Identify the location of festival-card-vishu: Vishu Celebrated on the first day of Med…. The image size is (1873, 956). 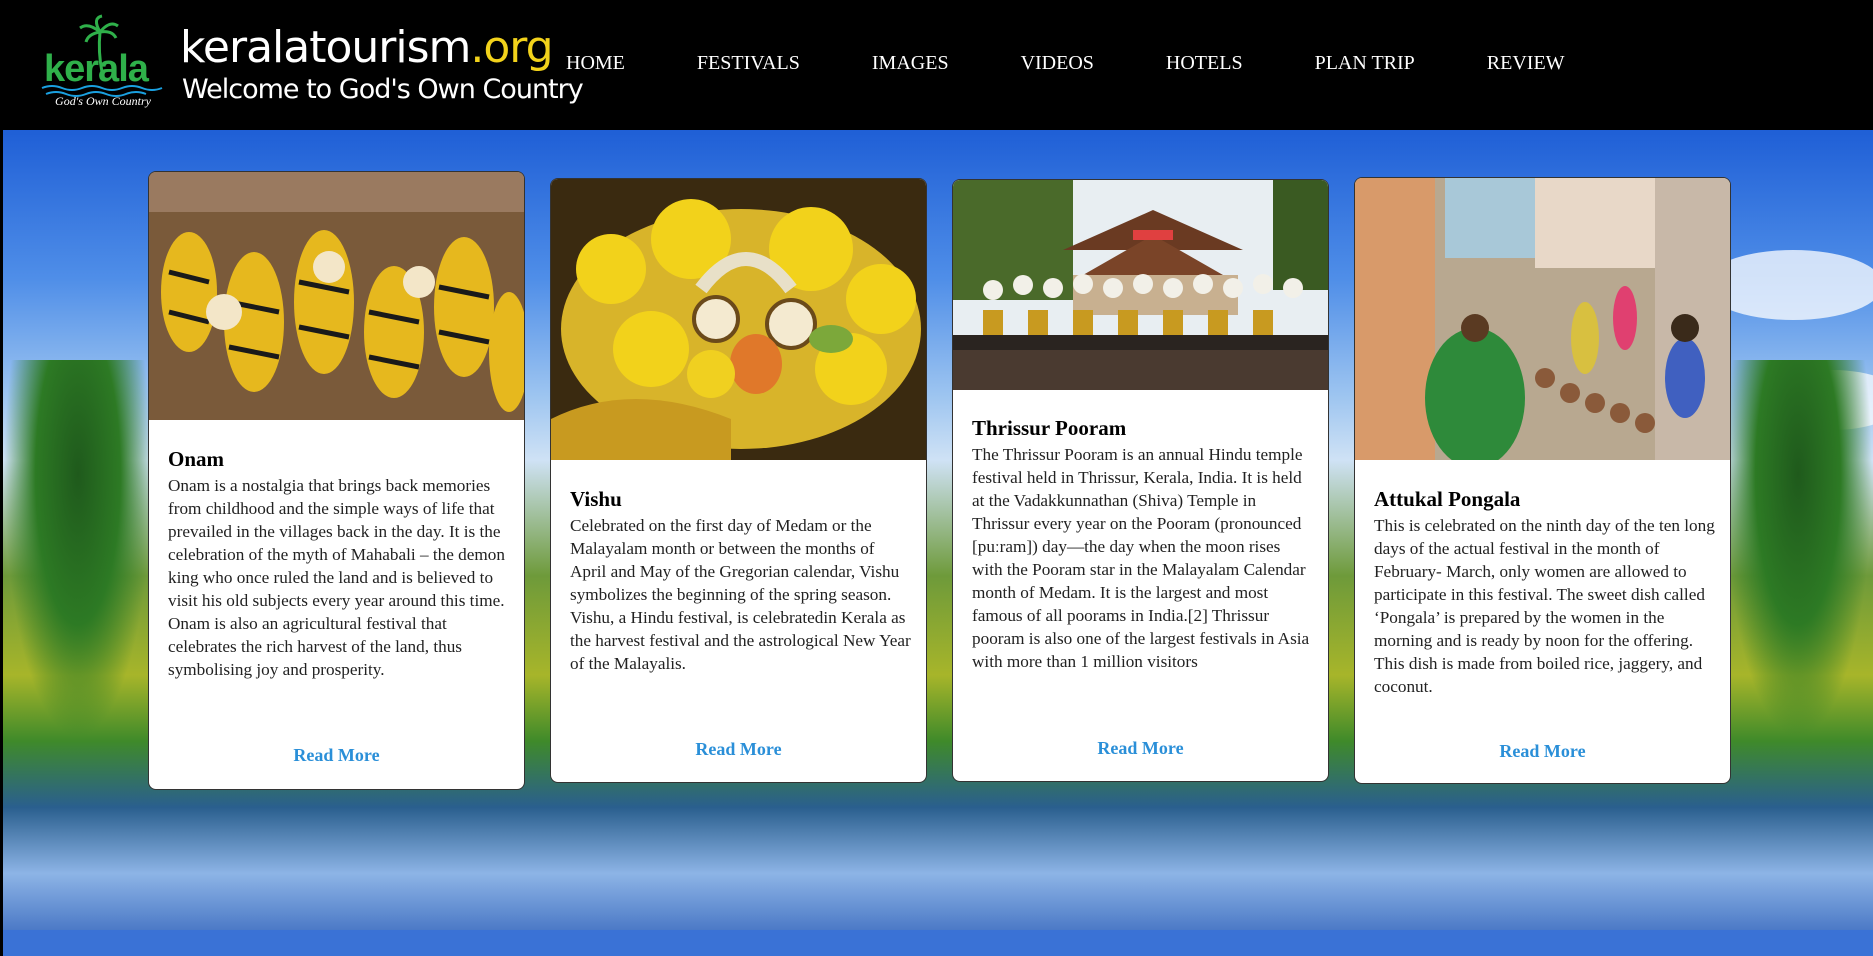
(738, 480).